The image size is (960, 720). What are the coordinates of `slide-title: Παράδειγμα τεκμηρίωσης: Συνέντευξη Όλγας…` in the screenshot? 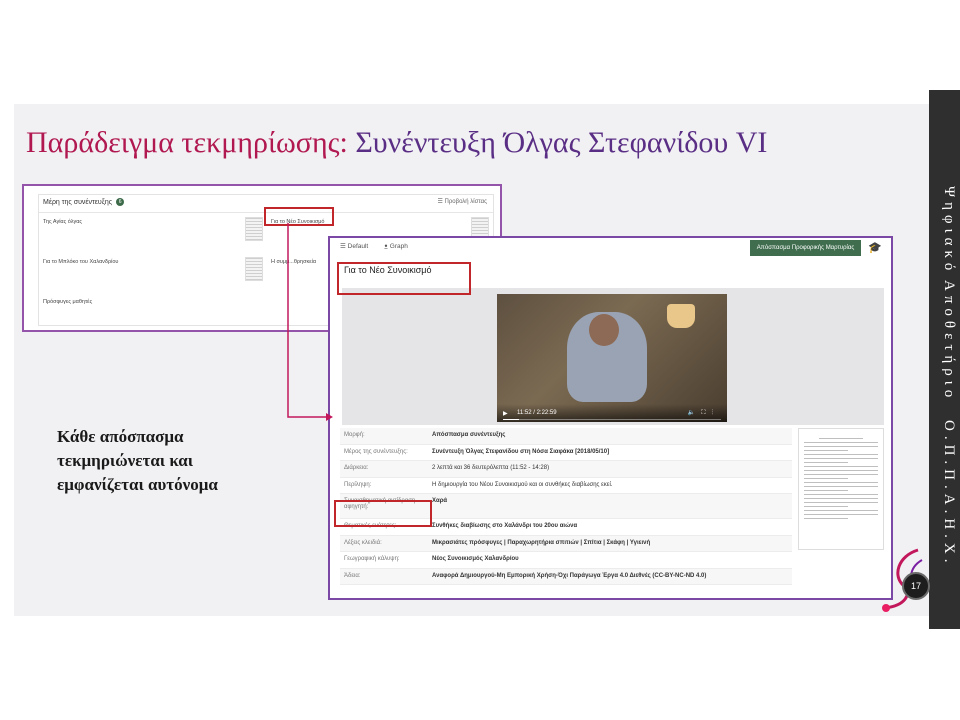 It's located at (396, 143).